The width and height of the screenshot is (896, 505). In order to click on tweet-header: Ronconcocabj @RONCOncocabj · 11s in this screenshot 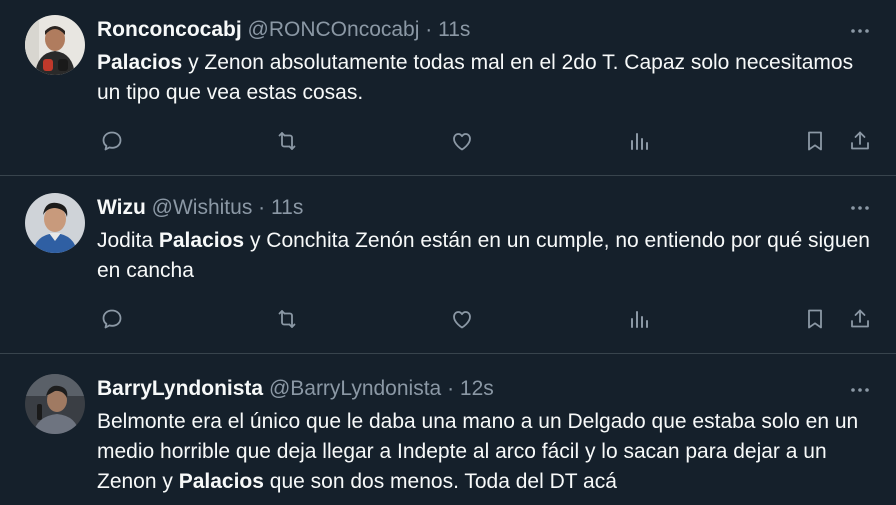, I will do `click(466, 30)`.